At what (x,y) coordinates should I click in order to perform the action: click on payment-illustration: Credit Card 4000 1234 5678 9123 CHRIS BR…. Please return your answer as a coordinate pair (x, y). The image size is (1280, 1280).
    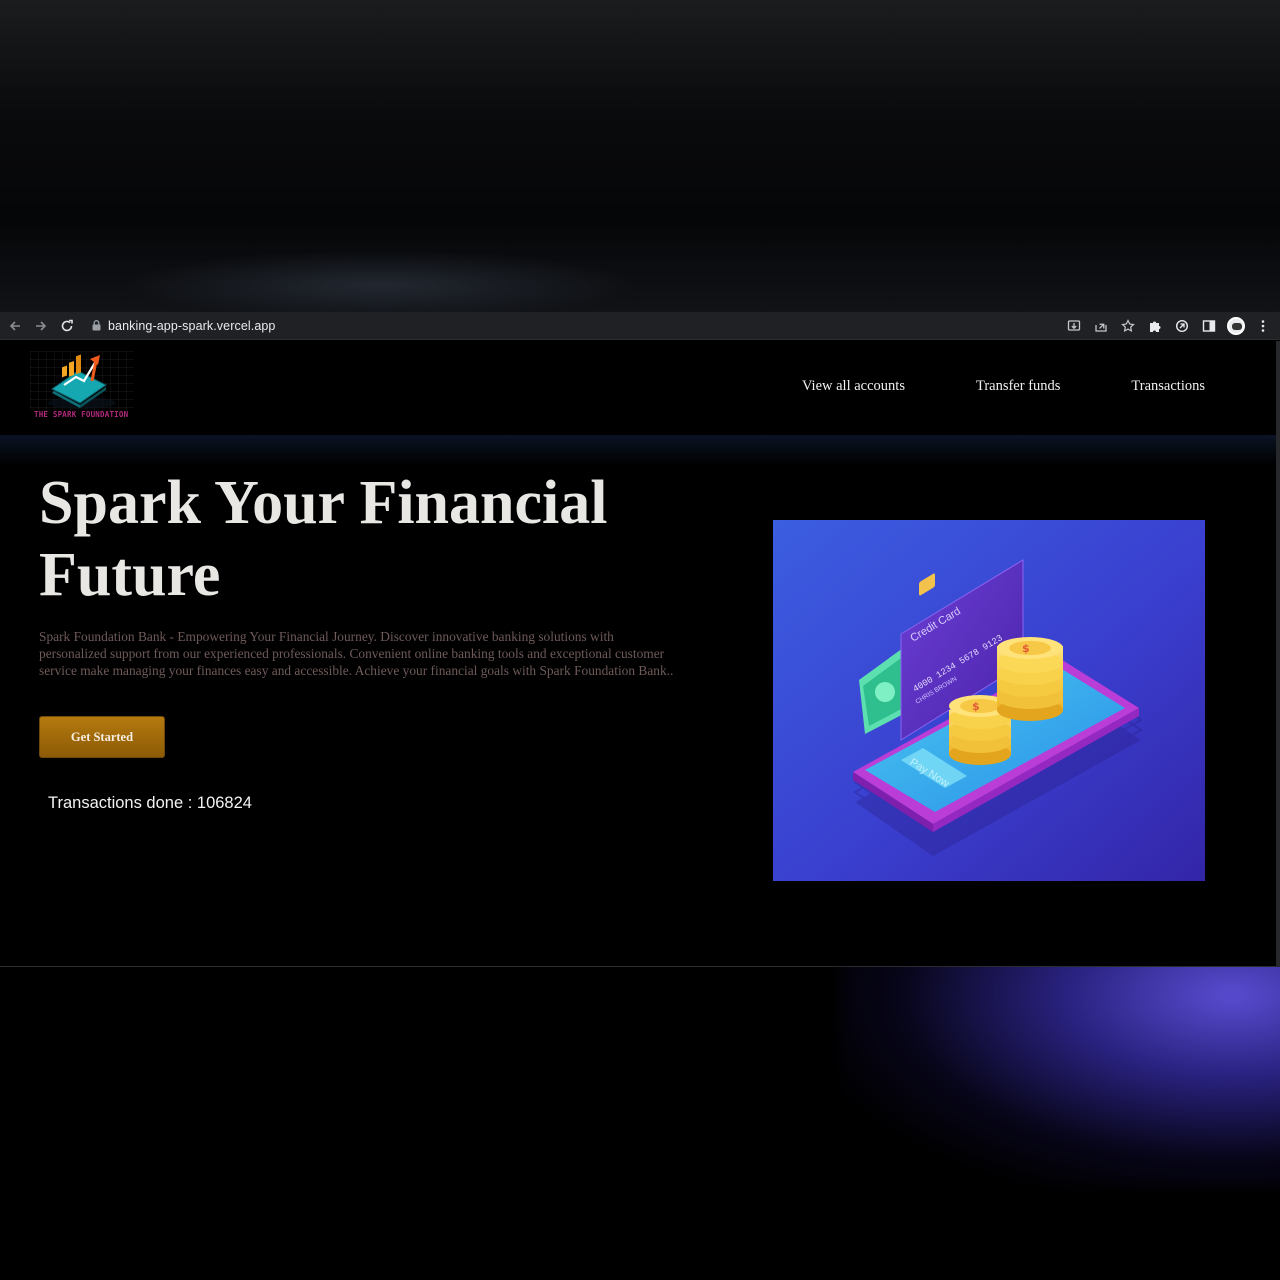
    Looking at the image, I should click on (989, 700).